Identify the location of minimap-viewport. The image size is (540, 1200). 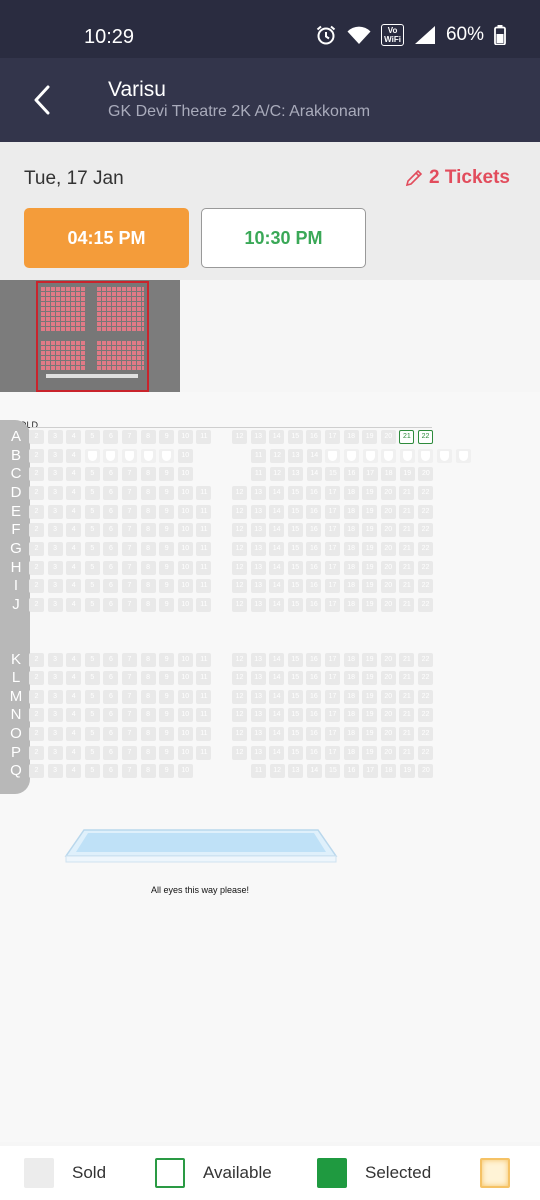
(92, 336).